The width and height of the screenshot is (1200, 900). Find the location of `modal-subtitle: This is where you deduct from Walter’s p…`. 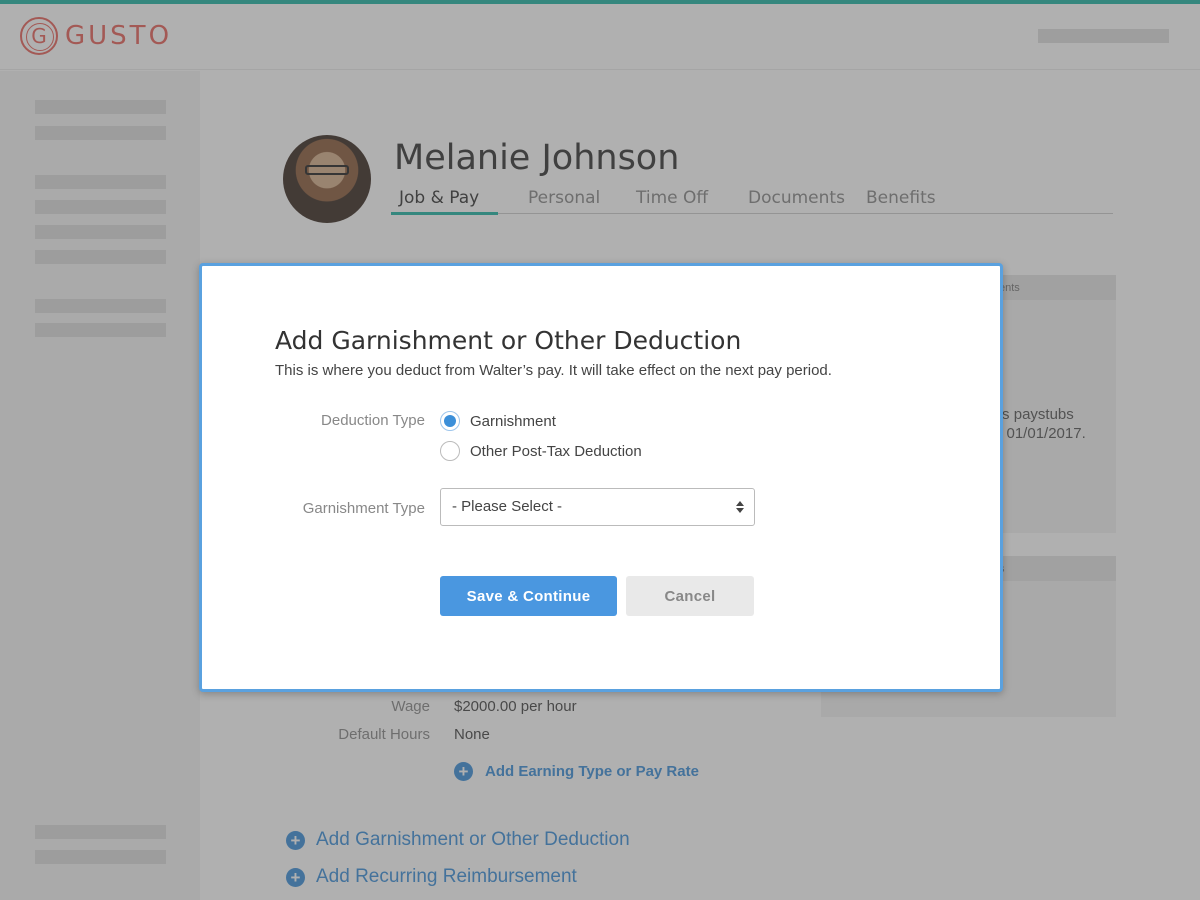

modal-subtitle: This is where you deduct from Walter’s p… is located at coordinates (553, 370).